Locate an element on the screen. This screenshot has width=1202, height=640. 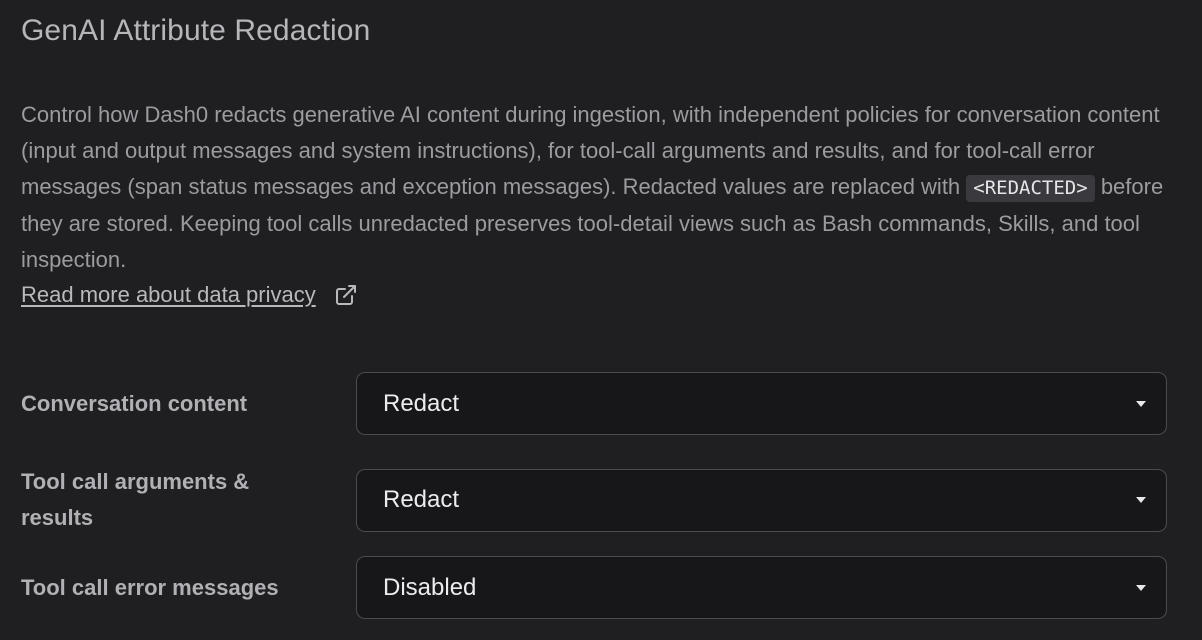
select-value: Disabled is located at coordinates (430, 587).